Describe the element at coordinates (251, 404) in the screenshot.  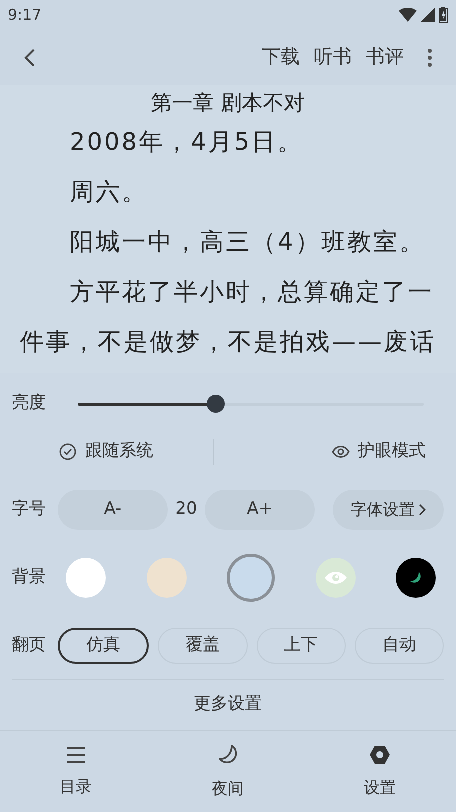
I see `brightness-slider` at that location.